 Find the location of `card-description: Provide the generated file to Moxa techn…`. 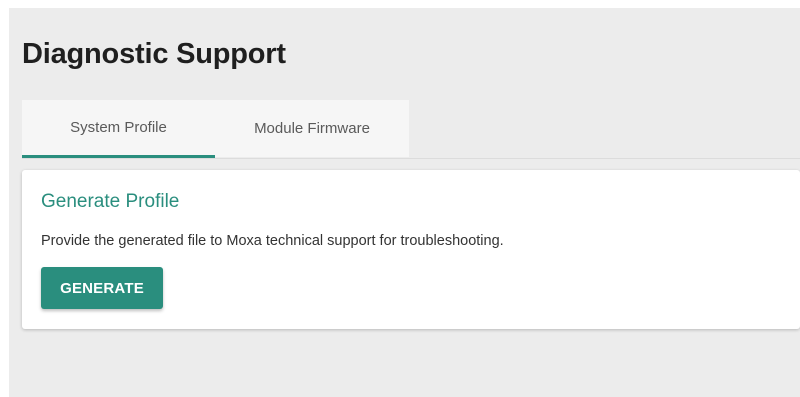

card-description: Provide the generated file to Moxa techn… is located at coordinates (272, 241).